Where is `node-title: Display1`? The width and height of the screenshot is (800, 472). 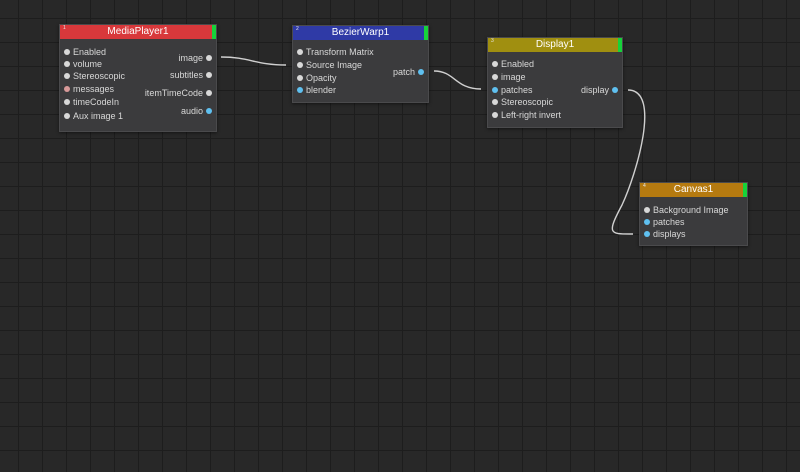 node-title: Display1 is located at coordinates (555, 44).